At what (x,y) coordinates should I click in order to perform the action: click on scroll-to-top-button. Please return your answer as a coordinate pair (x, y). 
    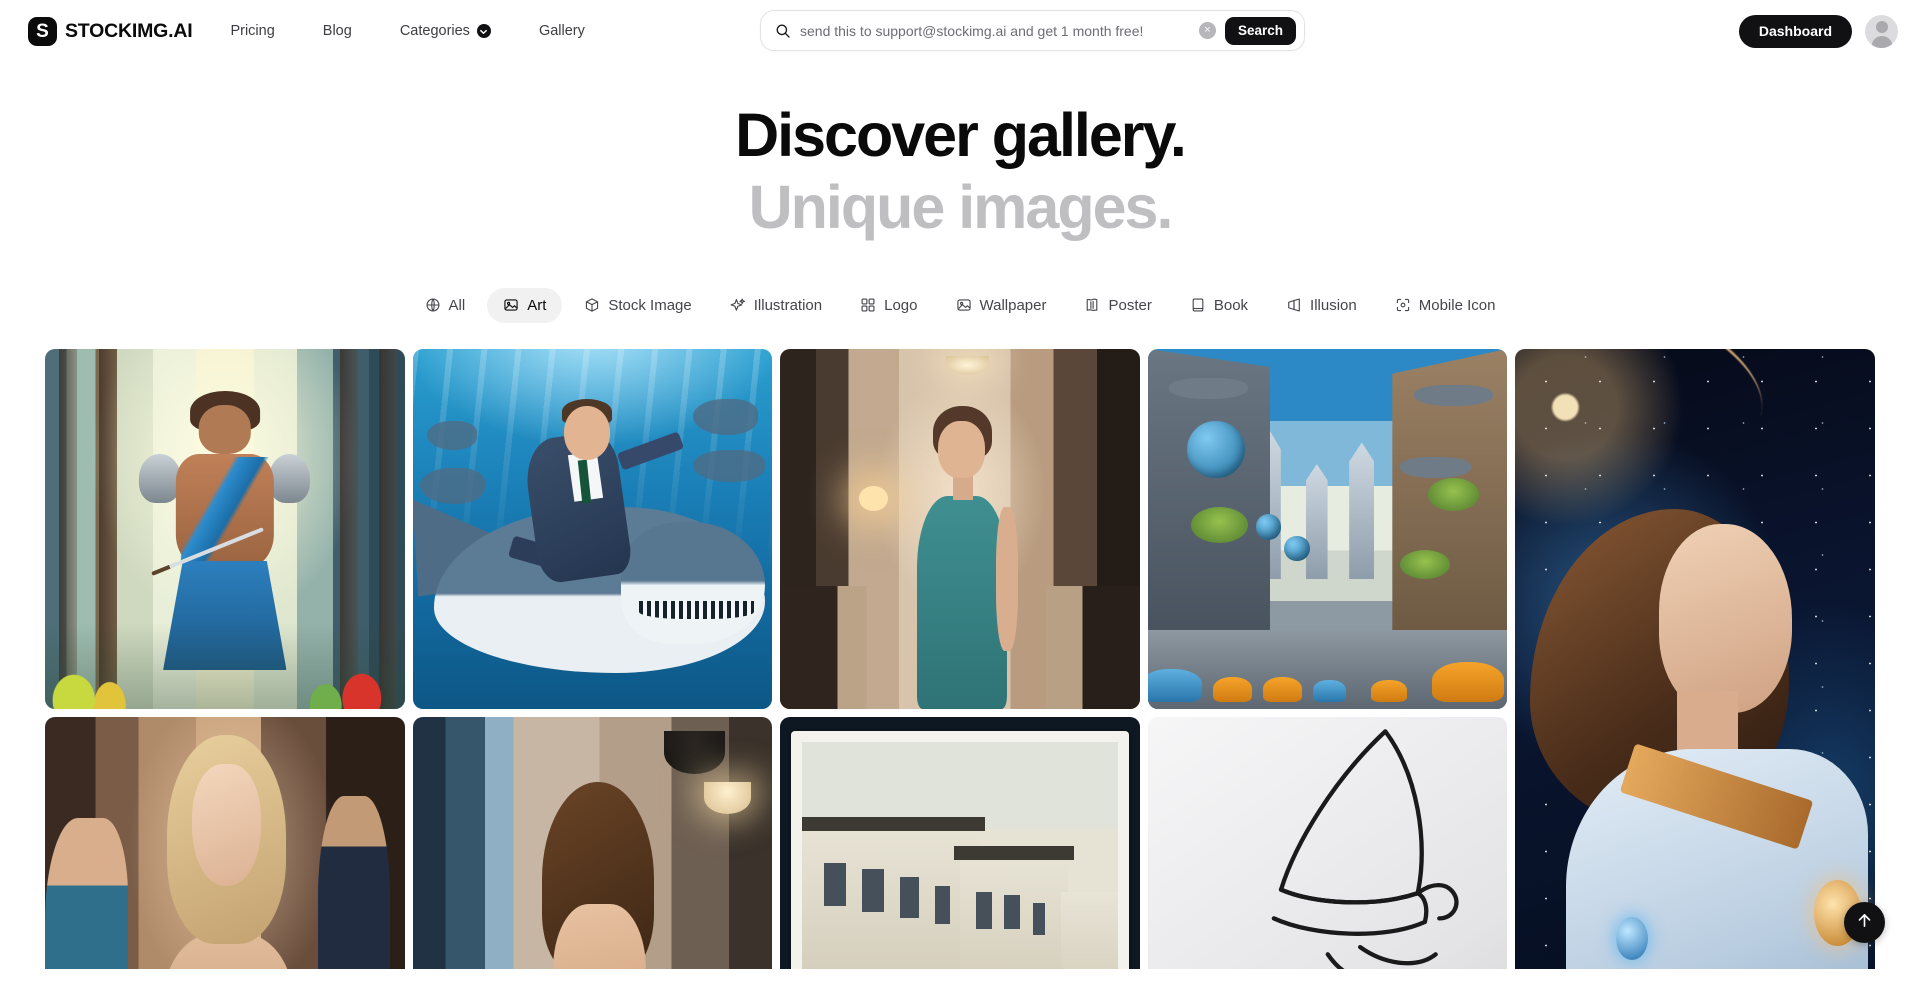
    Looking at the image, I should click on (1864, 922).